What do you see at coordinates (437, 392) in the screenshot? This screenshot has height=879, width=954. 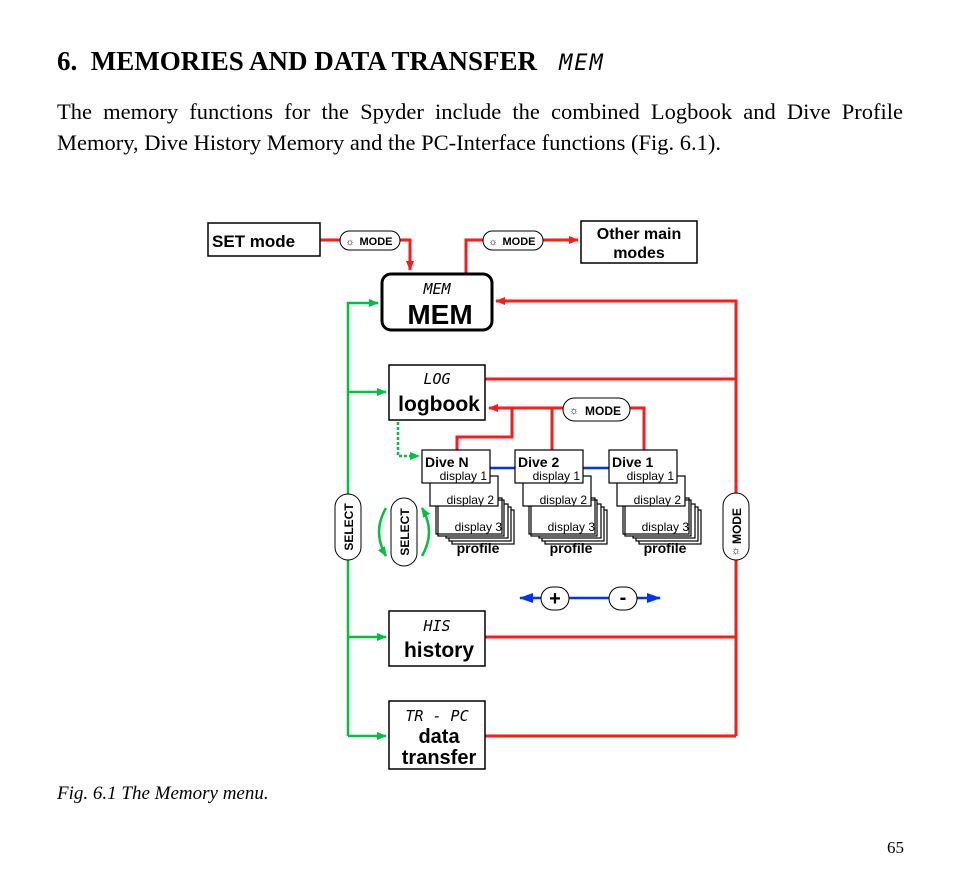 I see `logbook-box: LOG logbook` at bounding box center [437, 392].